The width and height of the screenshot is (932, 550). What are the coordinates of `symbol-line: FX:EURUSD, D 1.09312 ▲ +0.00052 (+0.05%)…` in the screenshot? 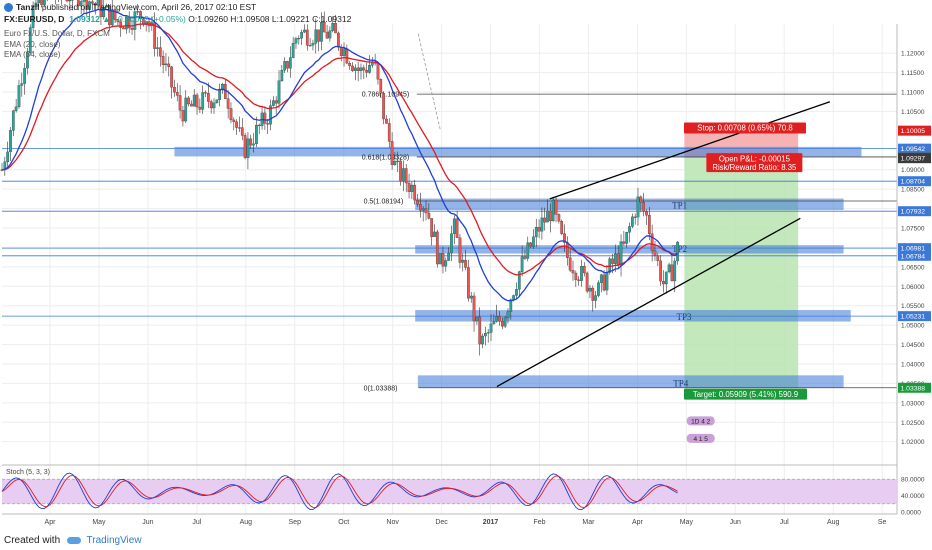 It's located at (177, 19).